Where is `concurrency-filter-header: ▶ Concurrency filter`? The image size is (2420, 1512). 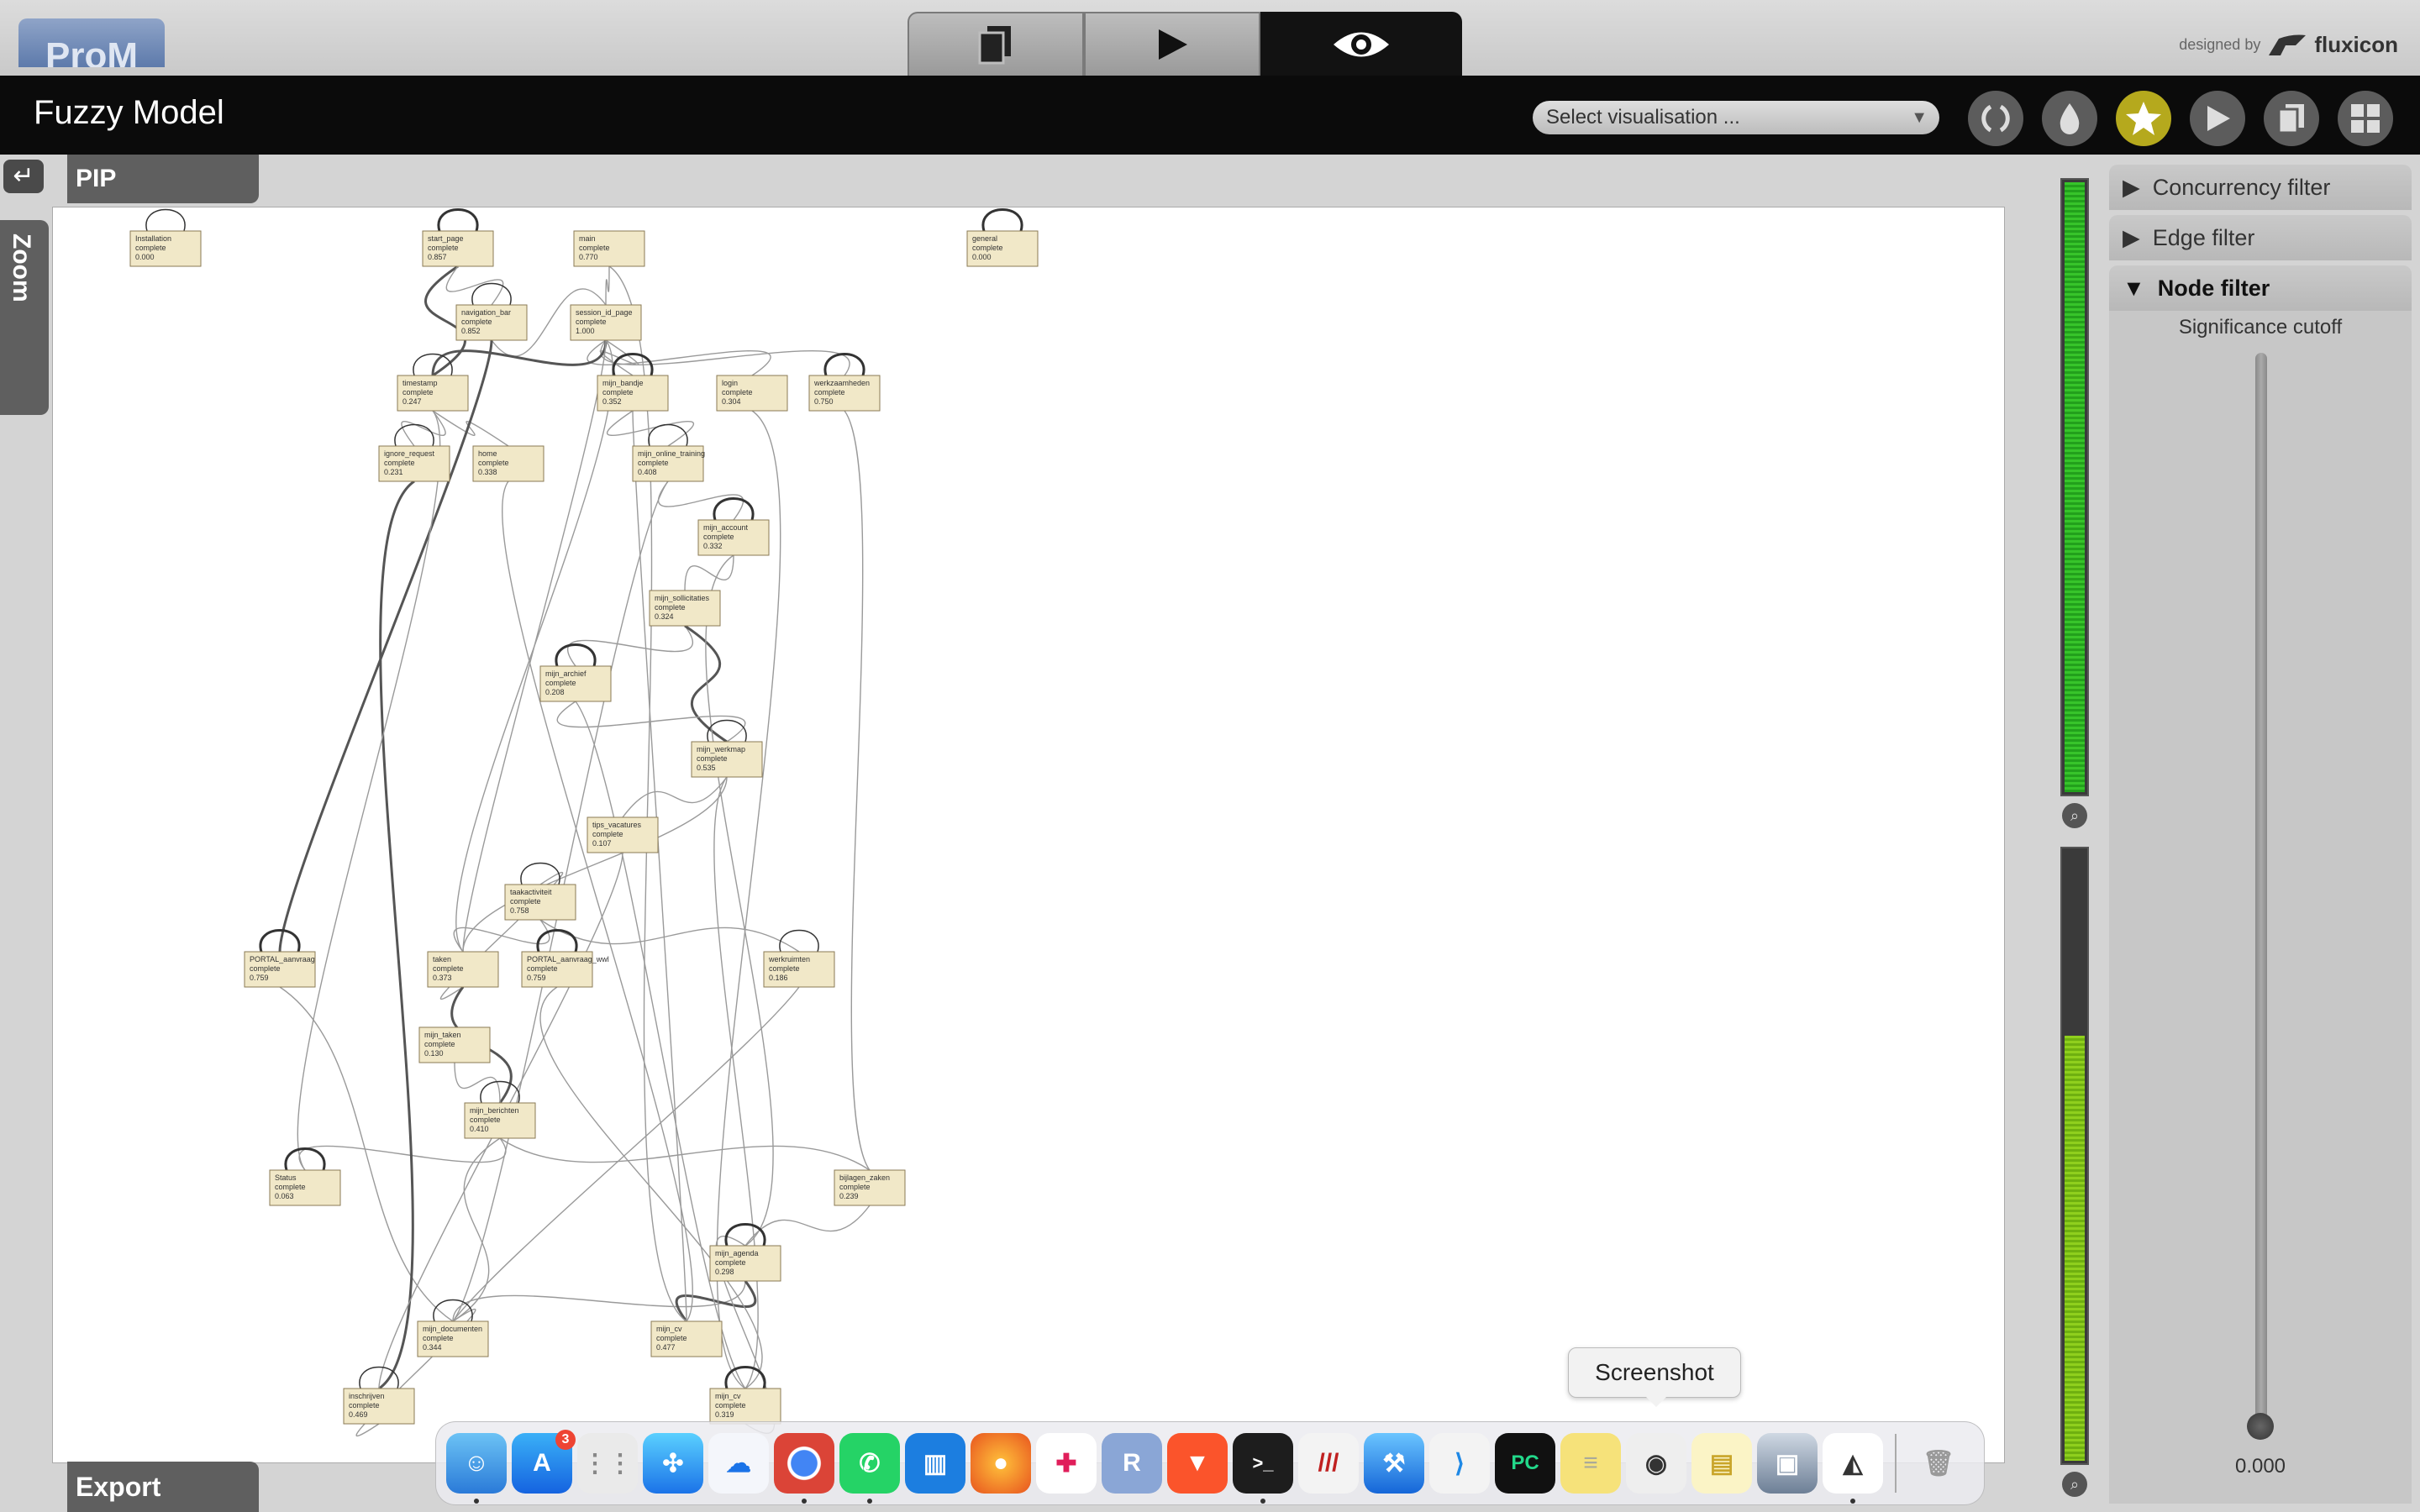 concurrency-filter-header: ▶ Concurrency filter is located at coordinates (2261, 187).